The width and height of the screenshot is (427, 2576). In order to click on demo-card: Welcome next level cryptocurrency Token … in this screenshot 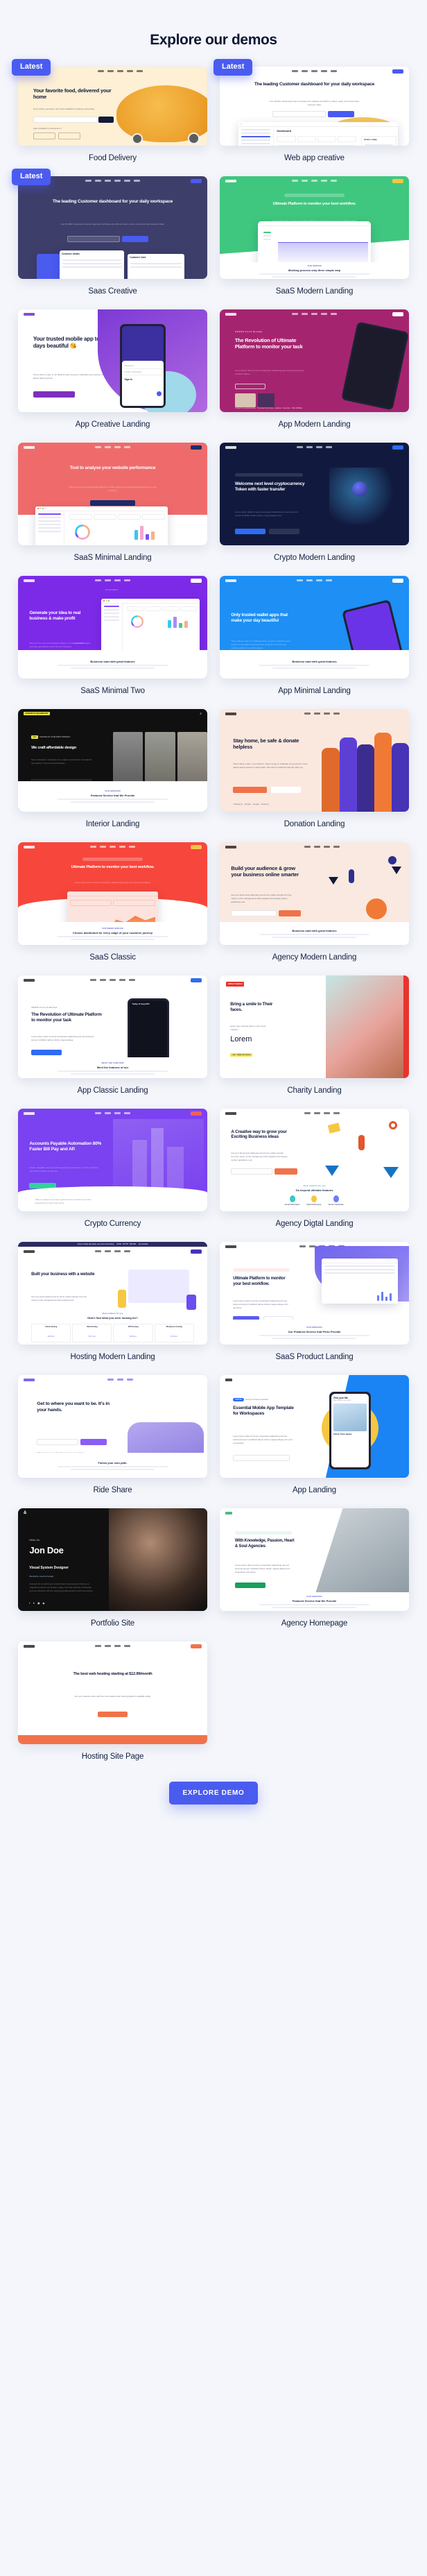, I will do `click(315, 509)`.